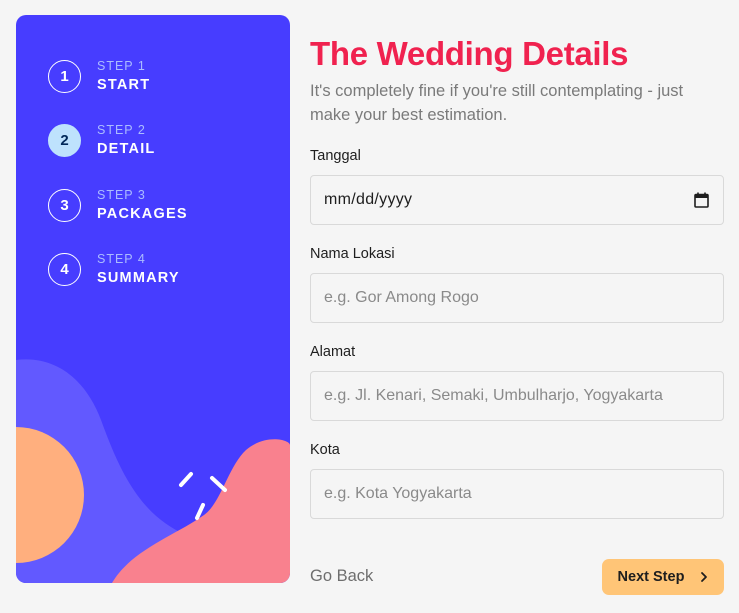  I want to click on step-4: 4 STEP 4 SUMMARY, so click(114, 269).